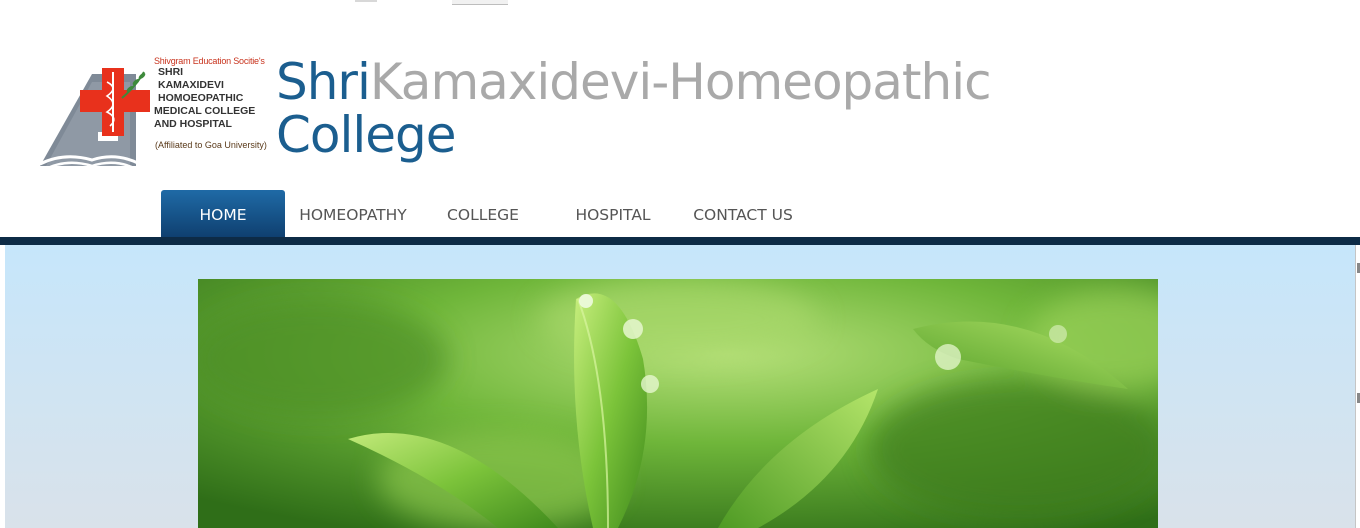 This screenshot has width=1360, height=528. I want to click on nav-homeopathy: HOMEOPATHY, so click(353, 213).